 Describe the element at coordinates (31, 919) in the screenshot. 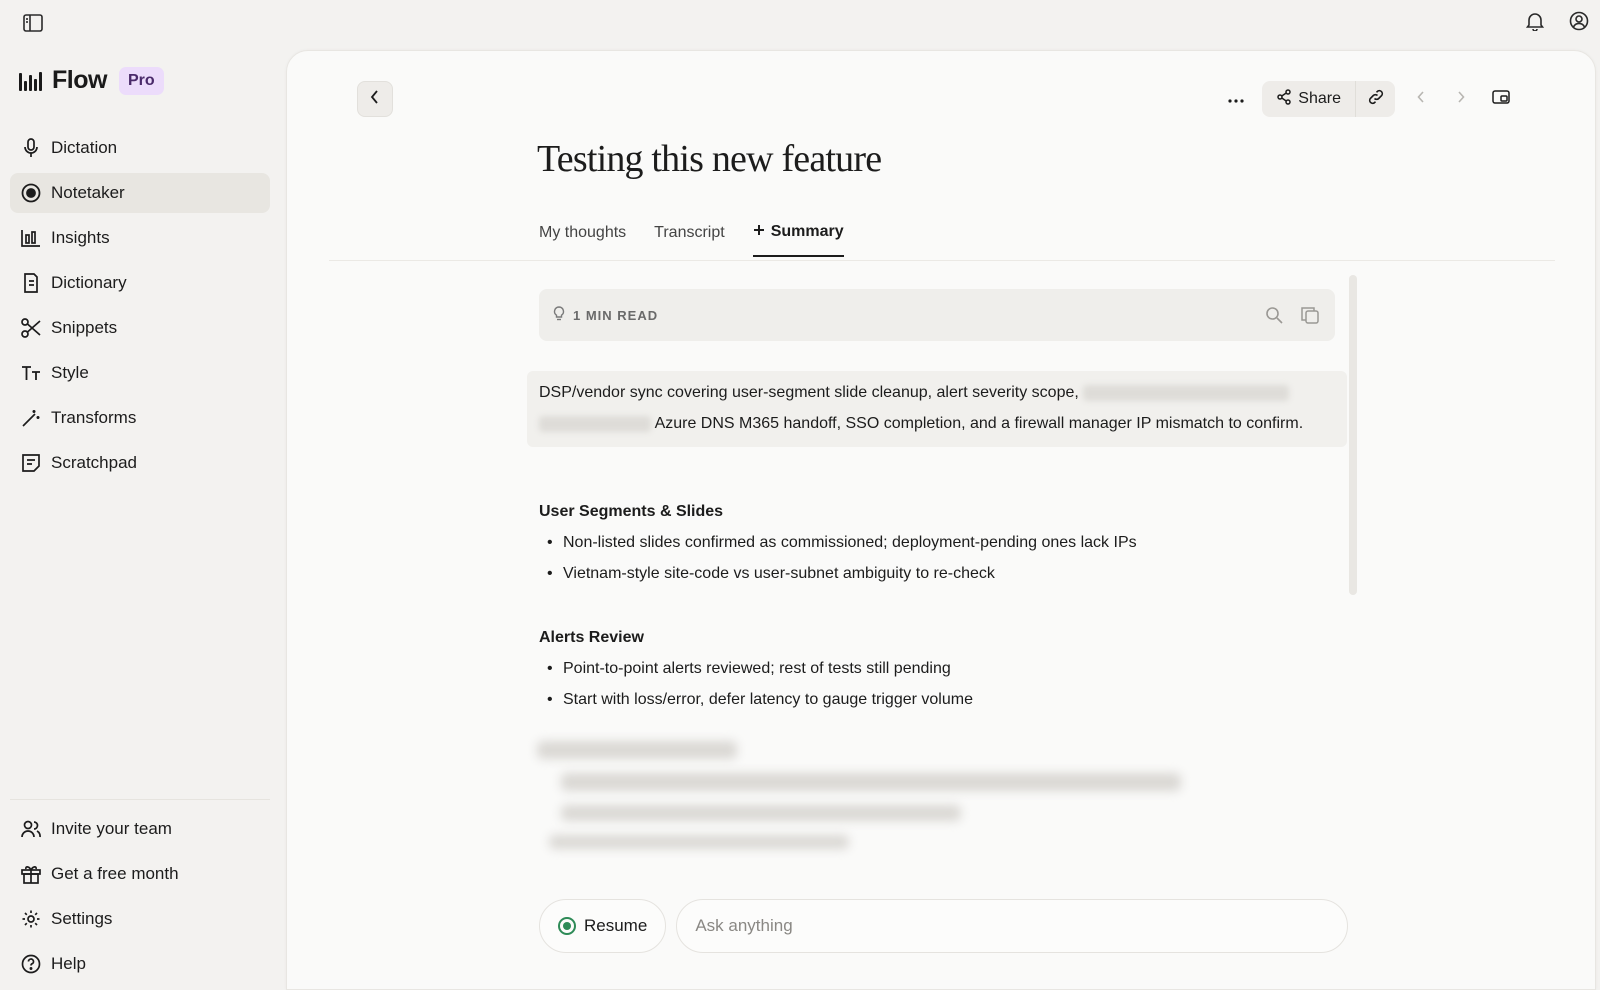

I see `gear-icon` at that location.